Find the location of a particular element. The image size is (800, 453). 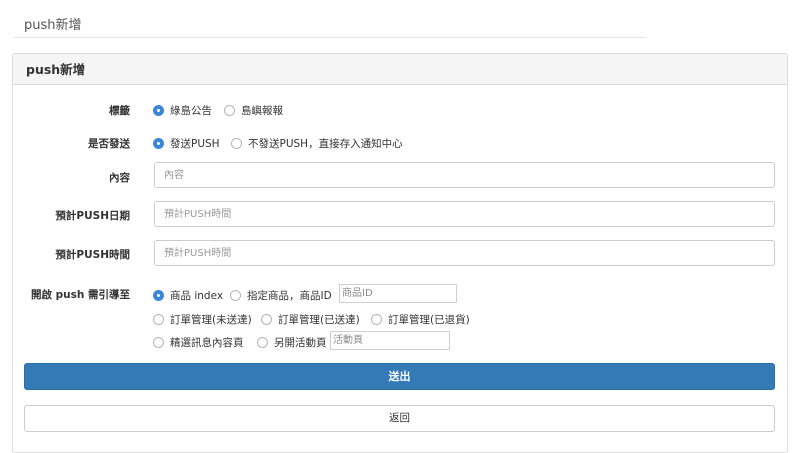

tag-label: 標籤 is located at coordinates (119, 111).